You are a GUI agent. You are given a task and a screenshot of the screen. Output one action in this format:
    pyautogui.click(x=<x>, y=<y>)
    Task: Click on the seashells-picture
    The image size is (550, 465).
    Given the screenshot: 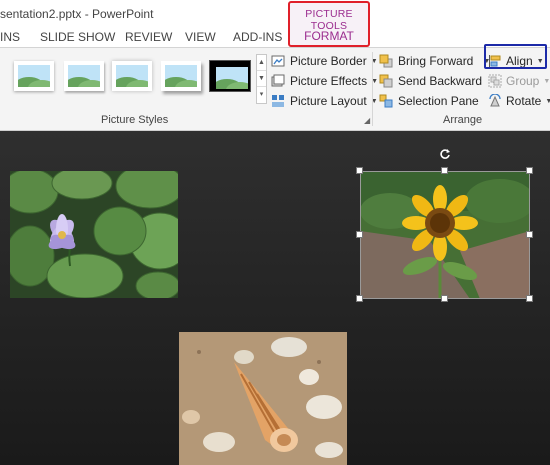 What is the action you would take?
    pyautogui.click(x=263, y=398)
    